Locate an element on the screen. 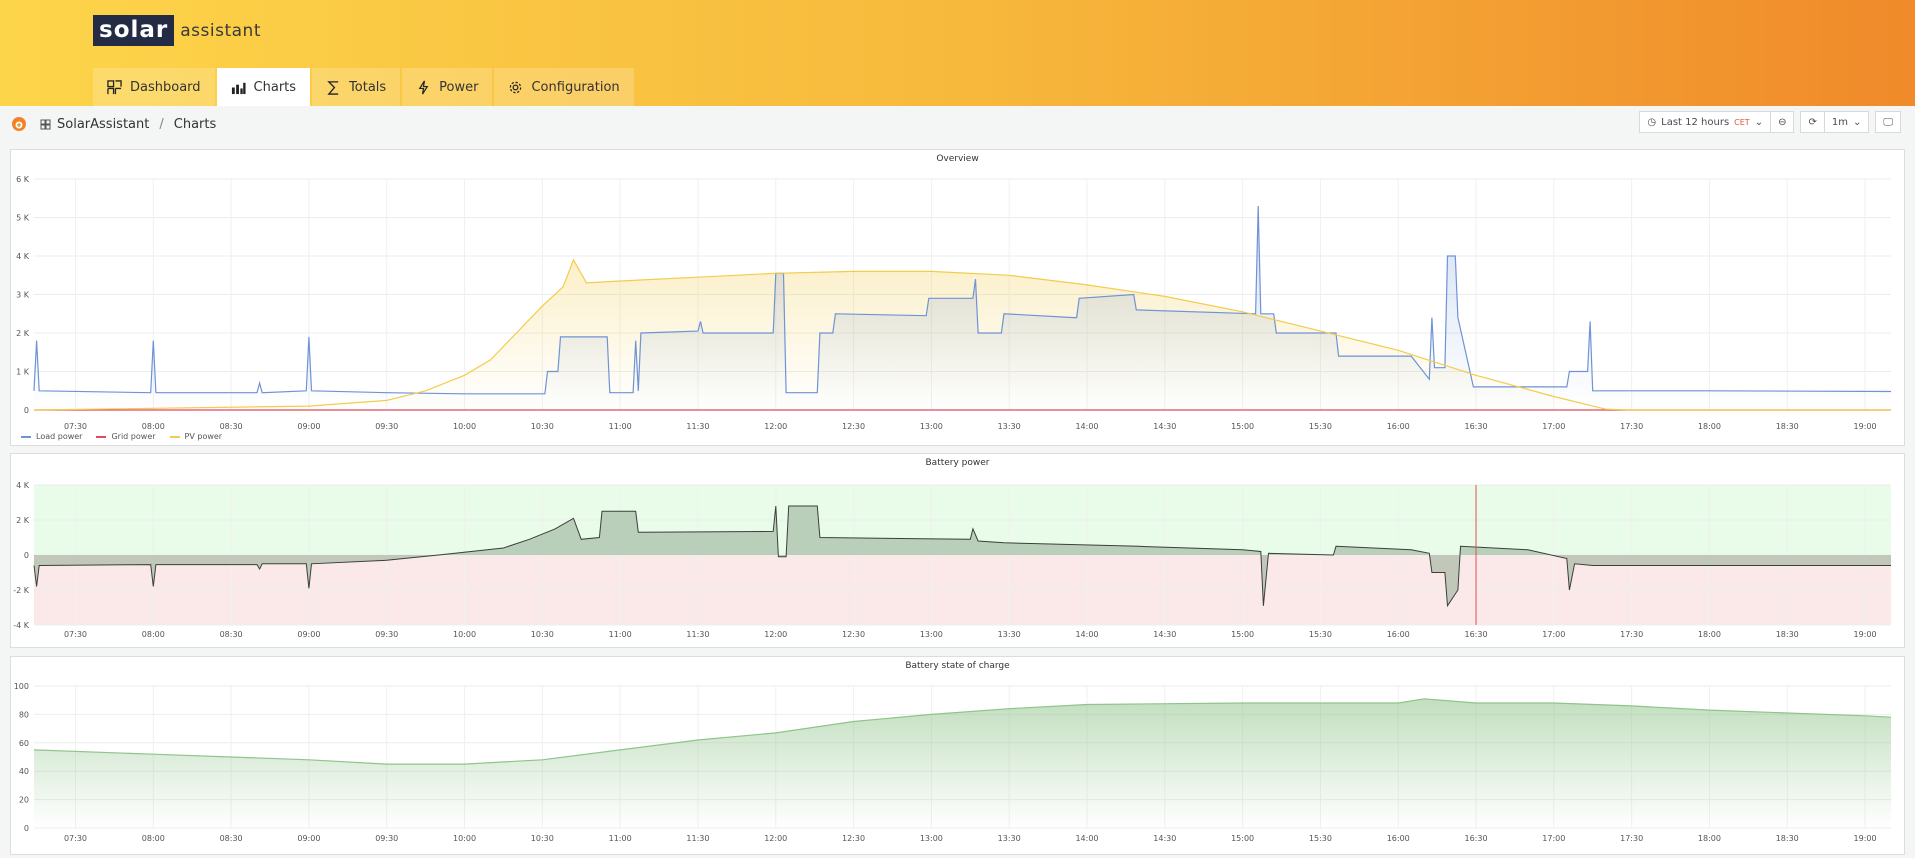 This screenshot has height=858, width=1915. bolt-icon is located at coordinates (423, 87).